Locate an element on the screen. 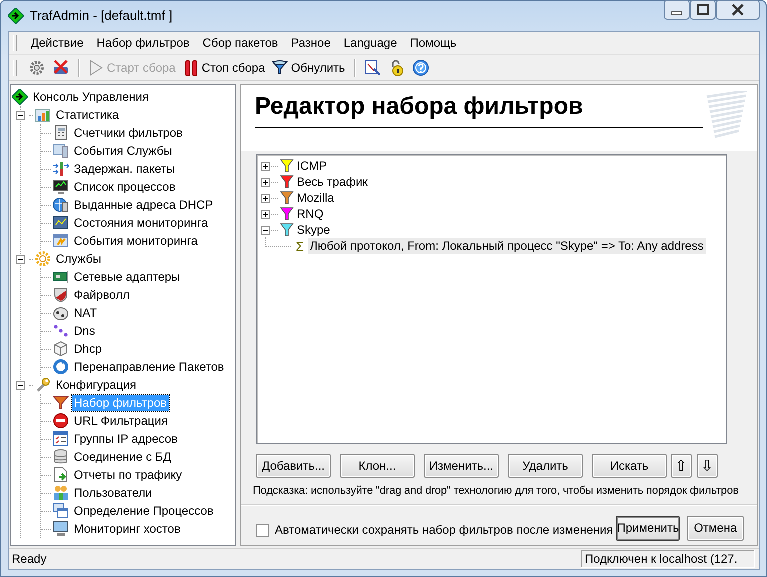 The height and width of the screenshot is (577, 767). play-icon is located at coordinates (96, 68).